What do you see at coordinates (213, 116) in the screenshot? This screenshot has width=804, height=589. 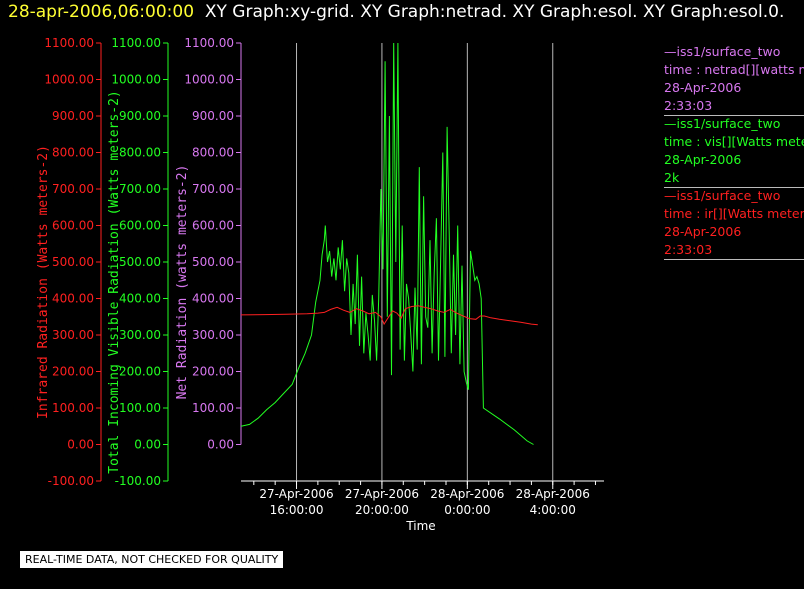 I see `netrad-y-tick-label: 900.00` at bounding box center [213, 116].